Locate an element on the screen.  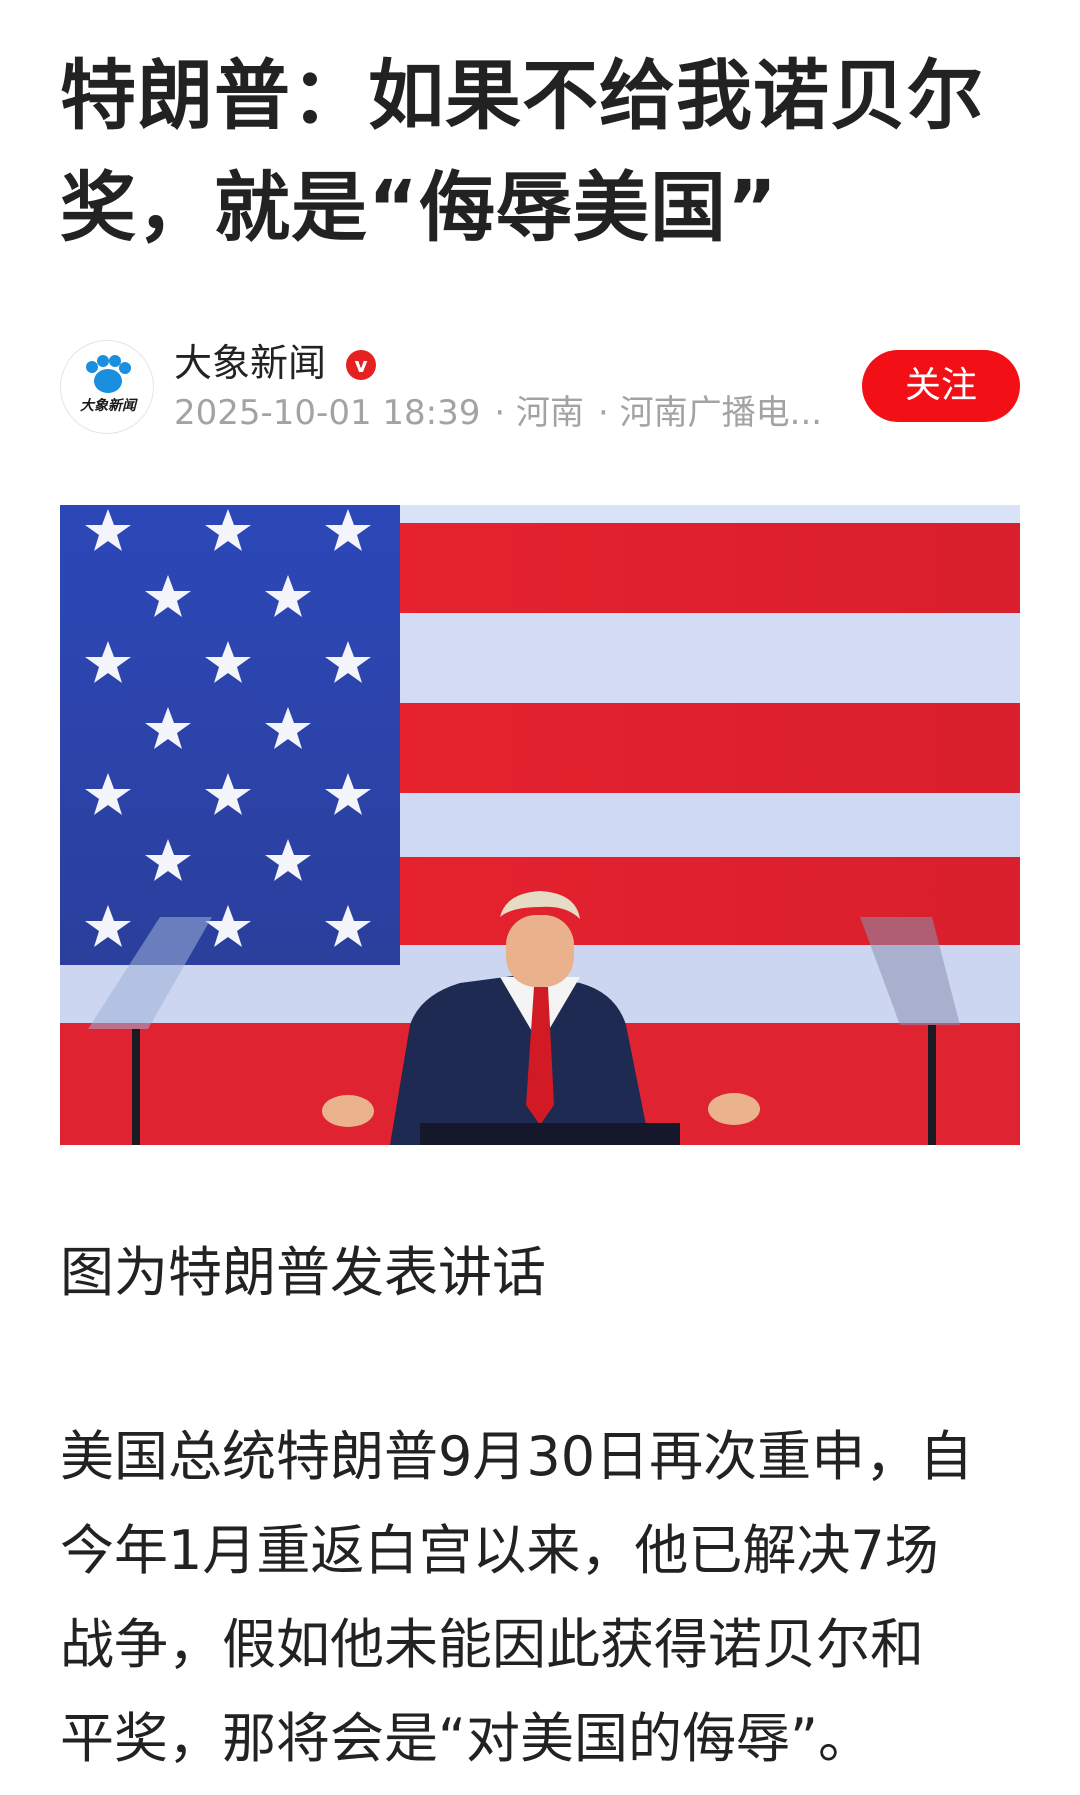
verified-badge-icon: v is located at coordinates (361, 365).